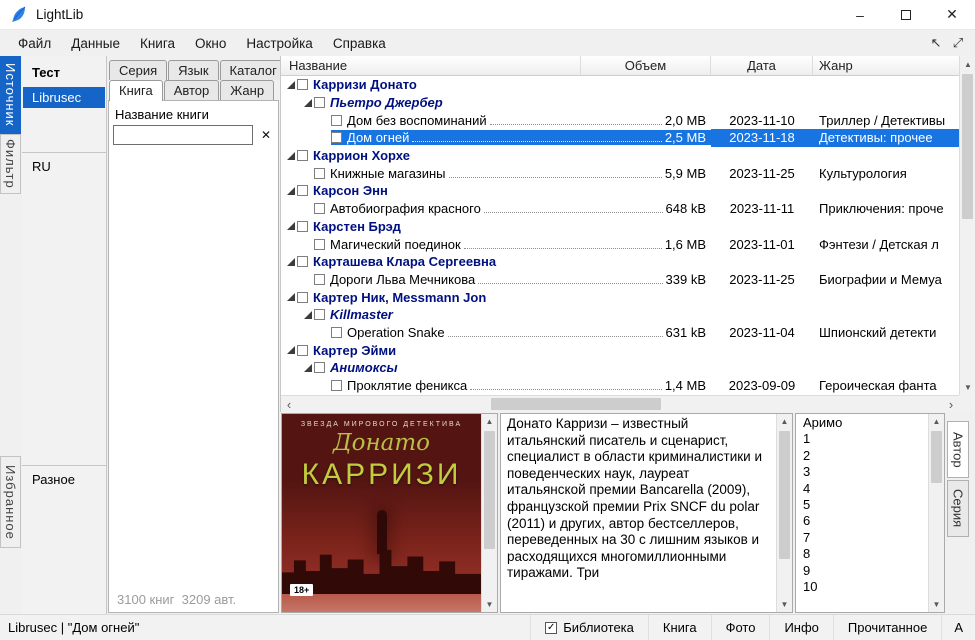 The height and width of the screenshot is (640, 975). Describe the element at coordinates (958, 449) in the screenshot. I see `side-tab: Автор` at that location.